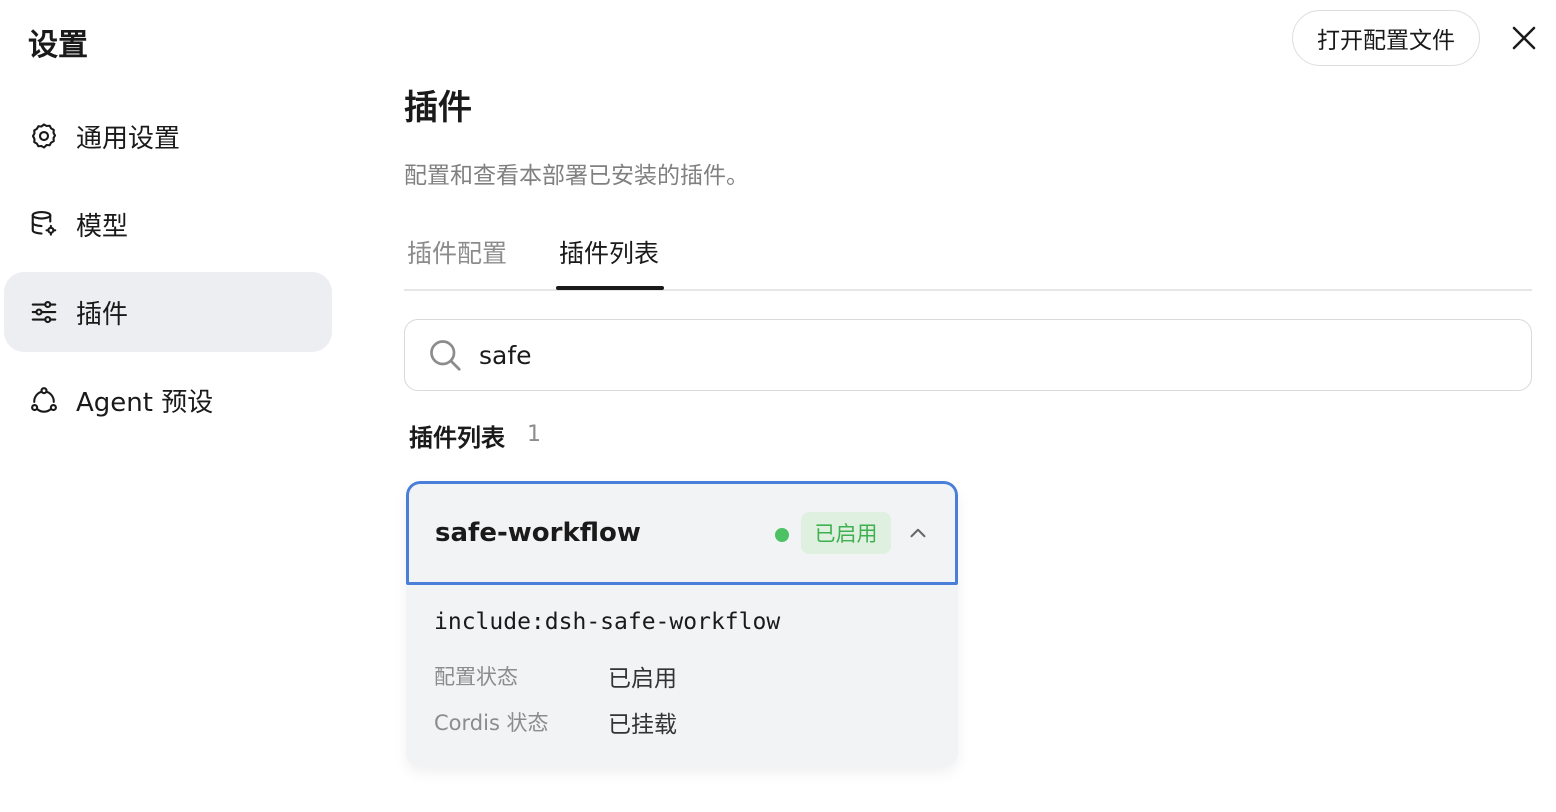 The width and height of the screenshot is (1556, 812). What do you see at coordinates (445, 355) in the screenshot?
I see `search-icon` at bounding box center [445, 355].